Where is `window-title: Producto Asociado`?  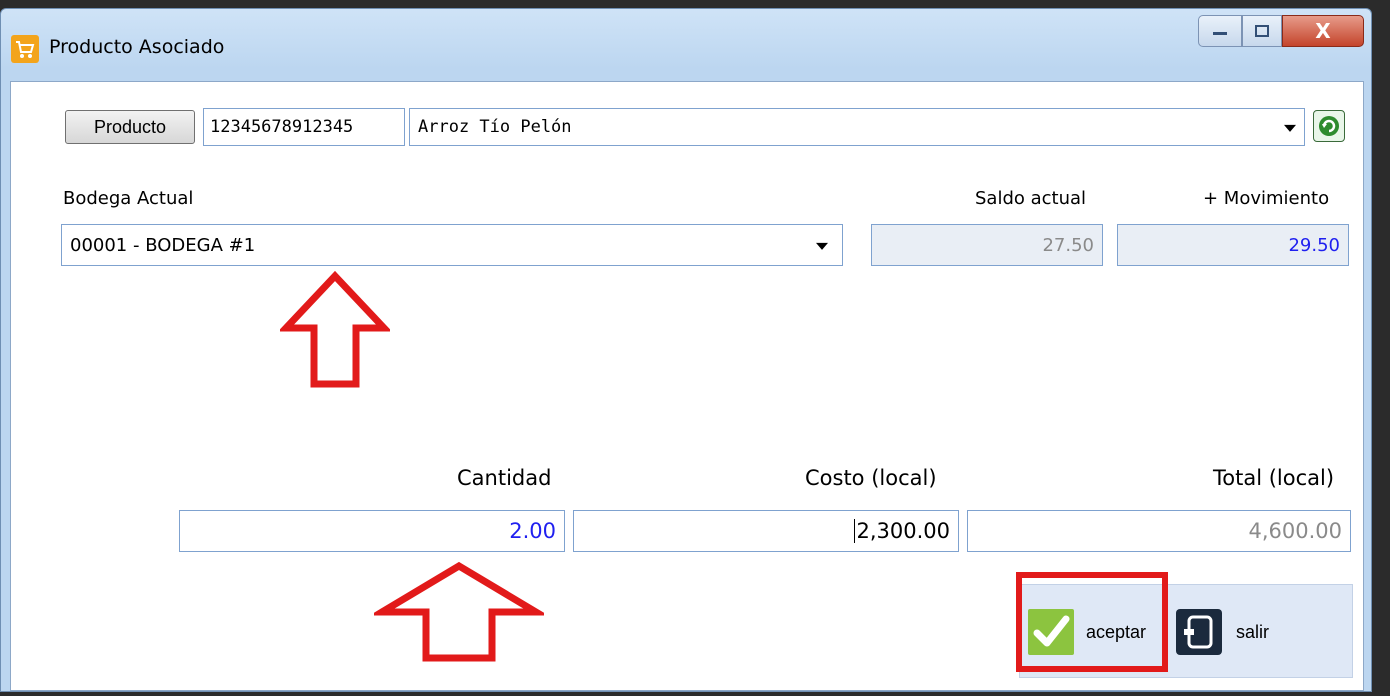 window-title: Producto Asociado is located at coordinates (137, 47).